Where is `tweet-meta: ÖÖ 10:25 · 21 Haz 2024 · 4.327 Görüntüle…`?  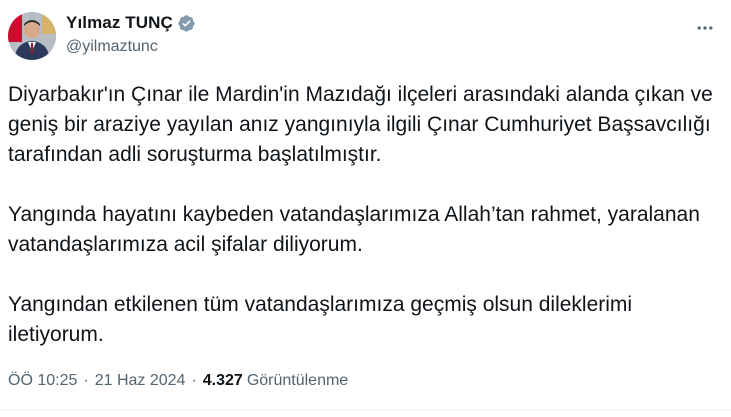
tweet-meta: ÖÖ 10:25 · 21 Haz 2024 · 4.327 Görüntüle… is located at coordinates (178, 381).